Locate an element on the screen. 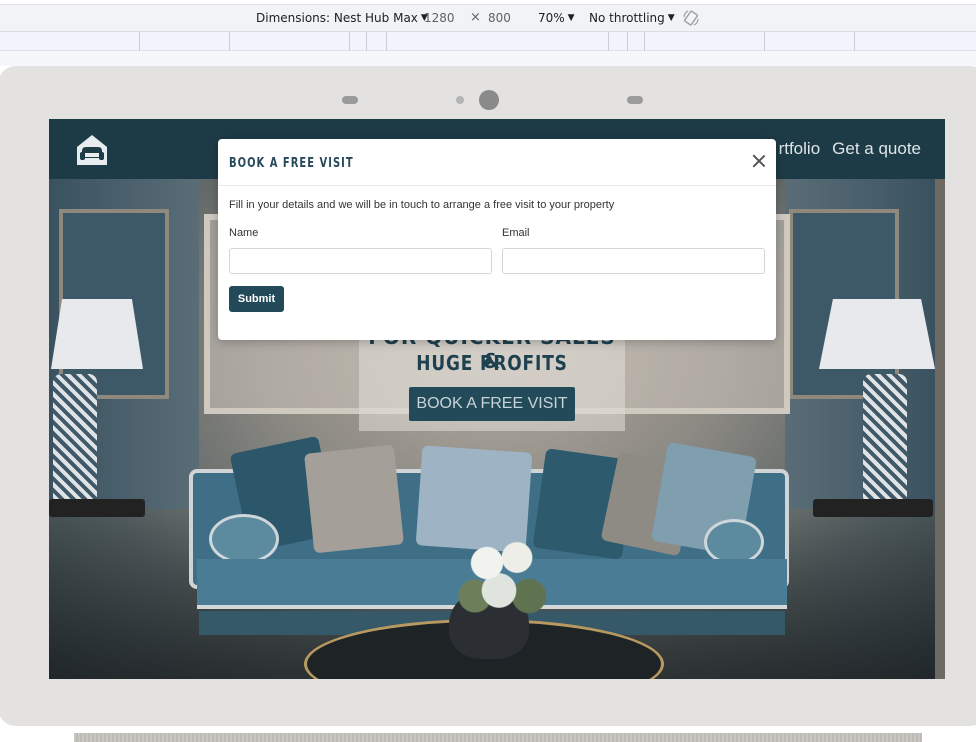 The image size is (976, 742). dimensions-label: Dimensions: Nest Hub Max is located at coordinates (337, 18).